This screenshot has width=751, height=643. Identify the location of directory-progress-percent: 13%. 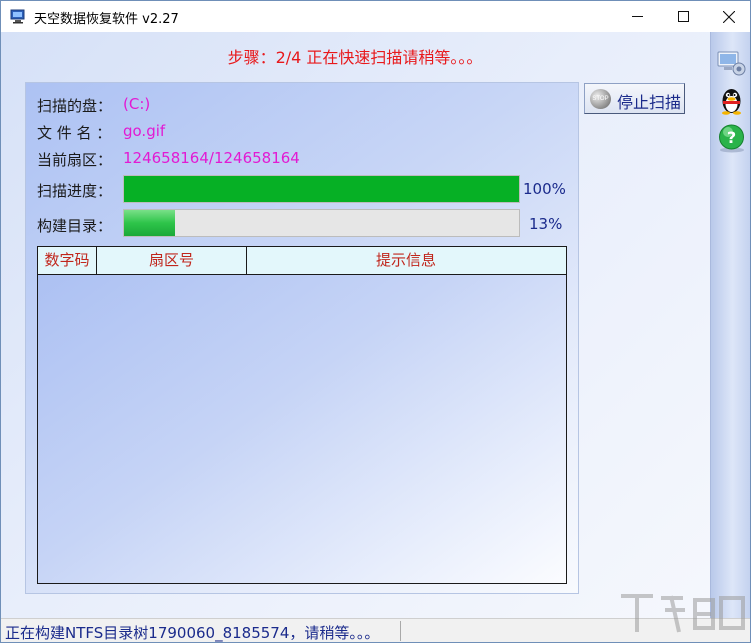
(546, 224).